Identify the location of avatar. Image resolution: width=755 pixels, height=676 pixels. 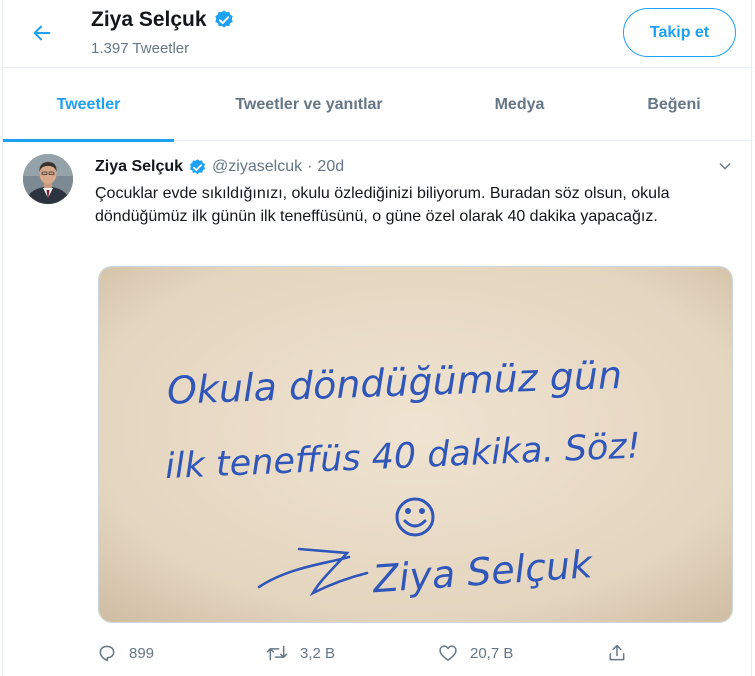
(48, 179).